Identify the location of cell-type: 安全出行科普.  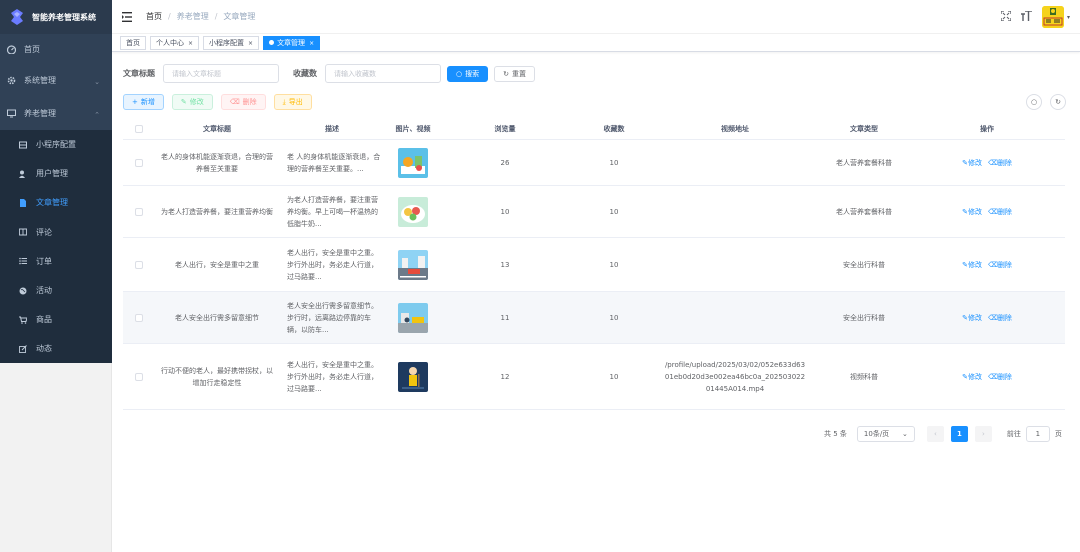
(864, 317).